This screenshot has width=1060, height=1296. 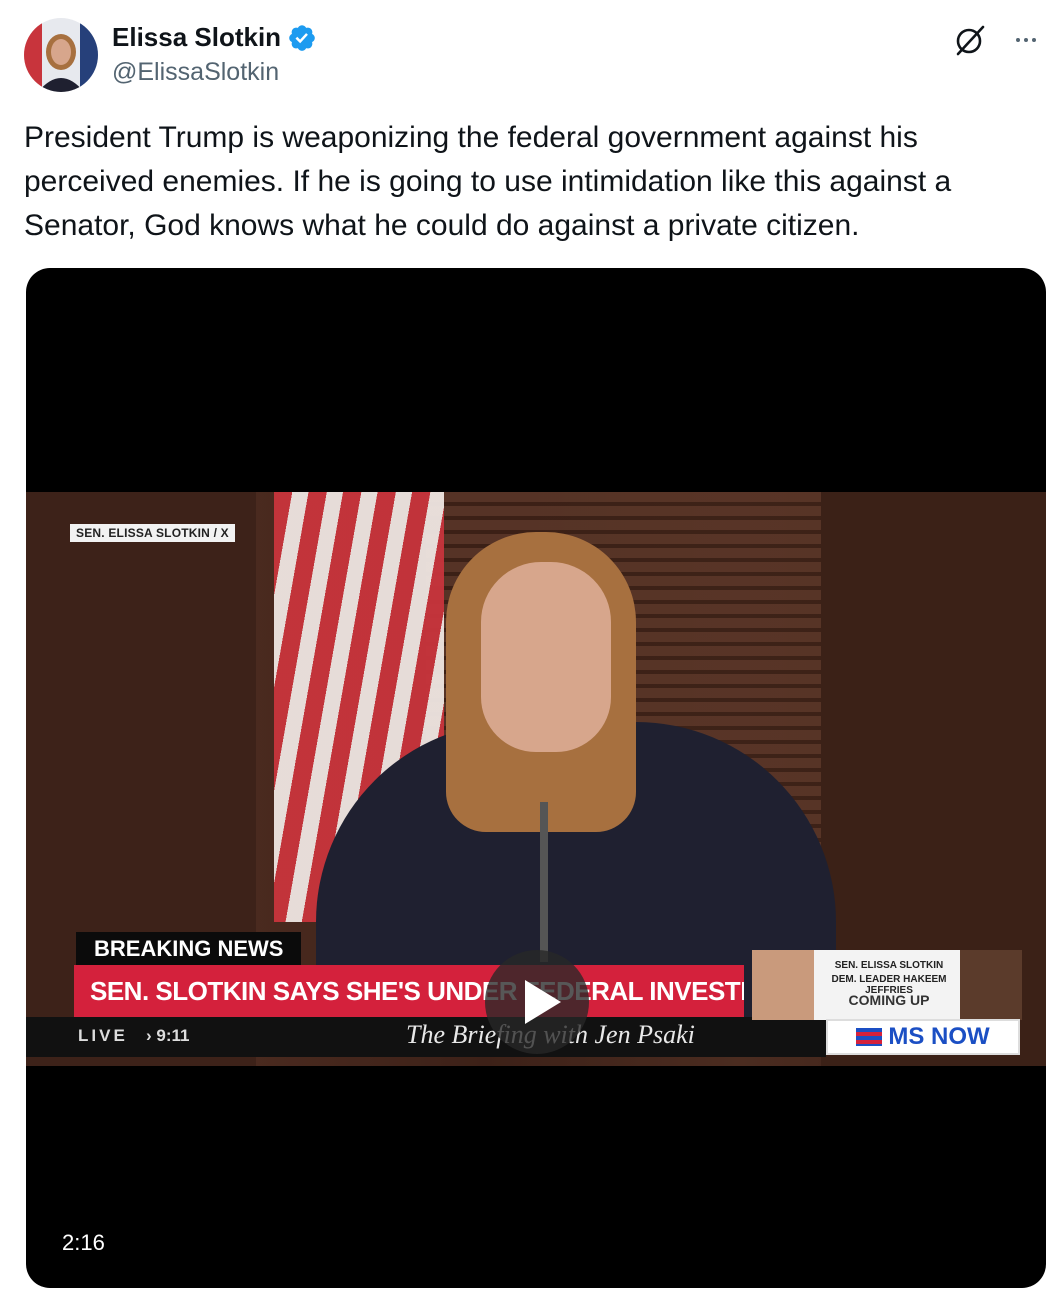 What do you see at coordinates (889, 965) in the screenshot?
I see `coming-up-line: SEN. ELISSA SLOTKIN` at bounding box center [889, 965].